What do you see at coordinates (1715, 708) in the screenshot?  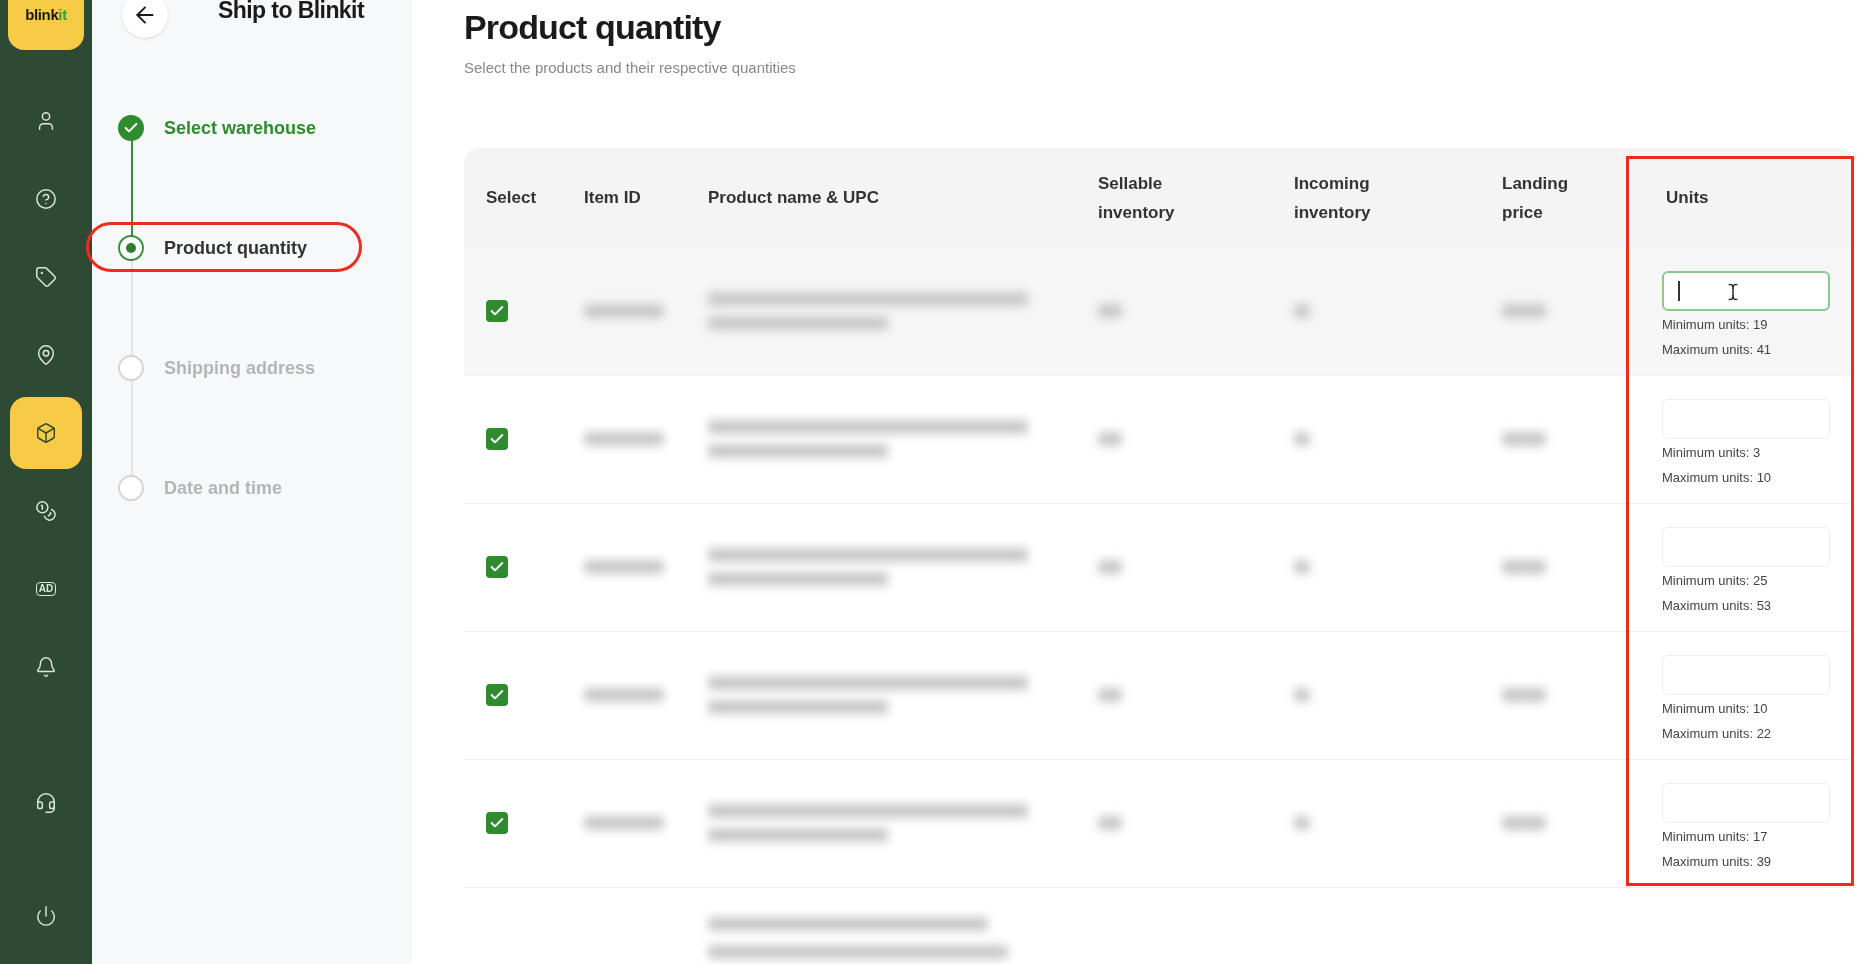 I see `minimum-units: Minimum units: 10` at bounding box center [1715, 708].